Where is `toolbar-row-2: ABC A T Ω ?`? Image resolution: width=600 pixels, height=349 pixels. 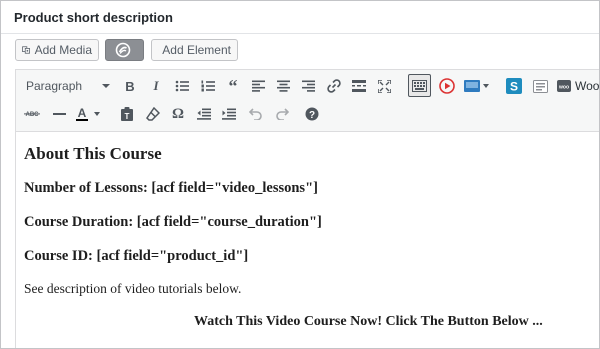 toolbar-row-2: ABC A T Ω ? is located at coordinates (307, 114).